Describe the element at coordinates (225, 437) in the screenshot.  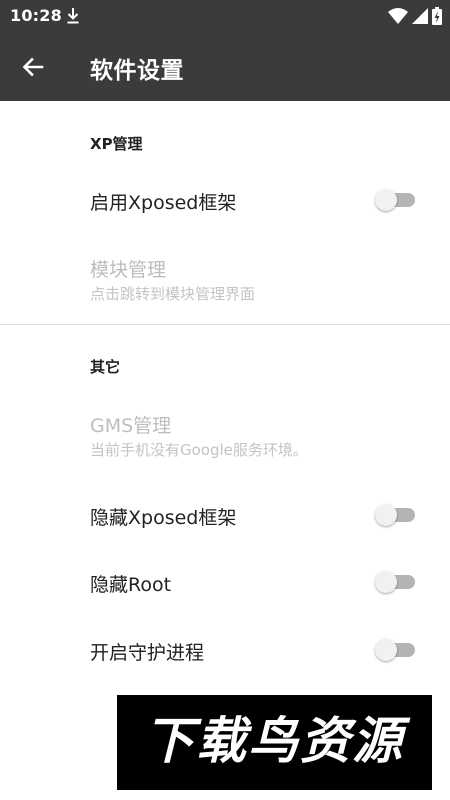
I see `pref-gms-management: GMS管理 当前手机没有Google服务环境。` at that location.